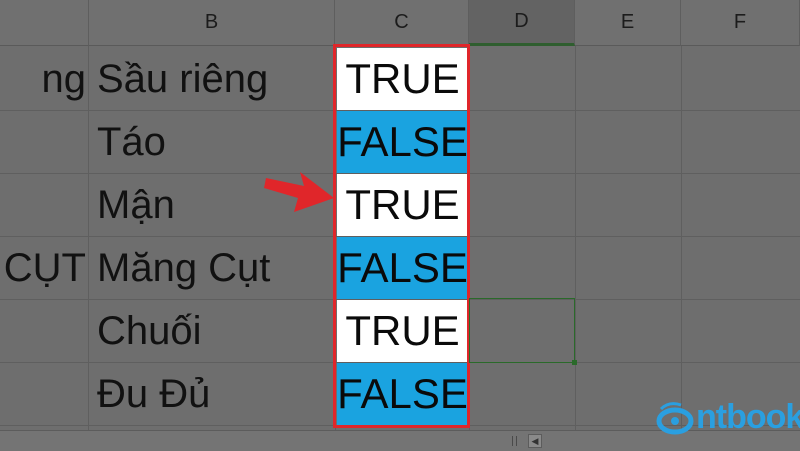 The image size is (800, 451). I want to click on cell-c6: FALSE, so click(402, 394).